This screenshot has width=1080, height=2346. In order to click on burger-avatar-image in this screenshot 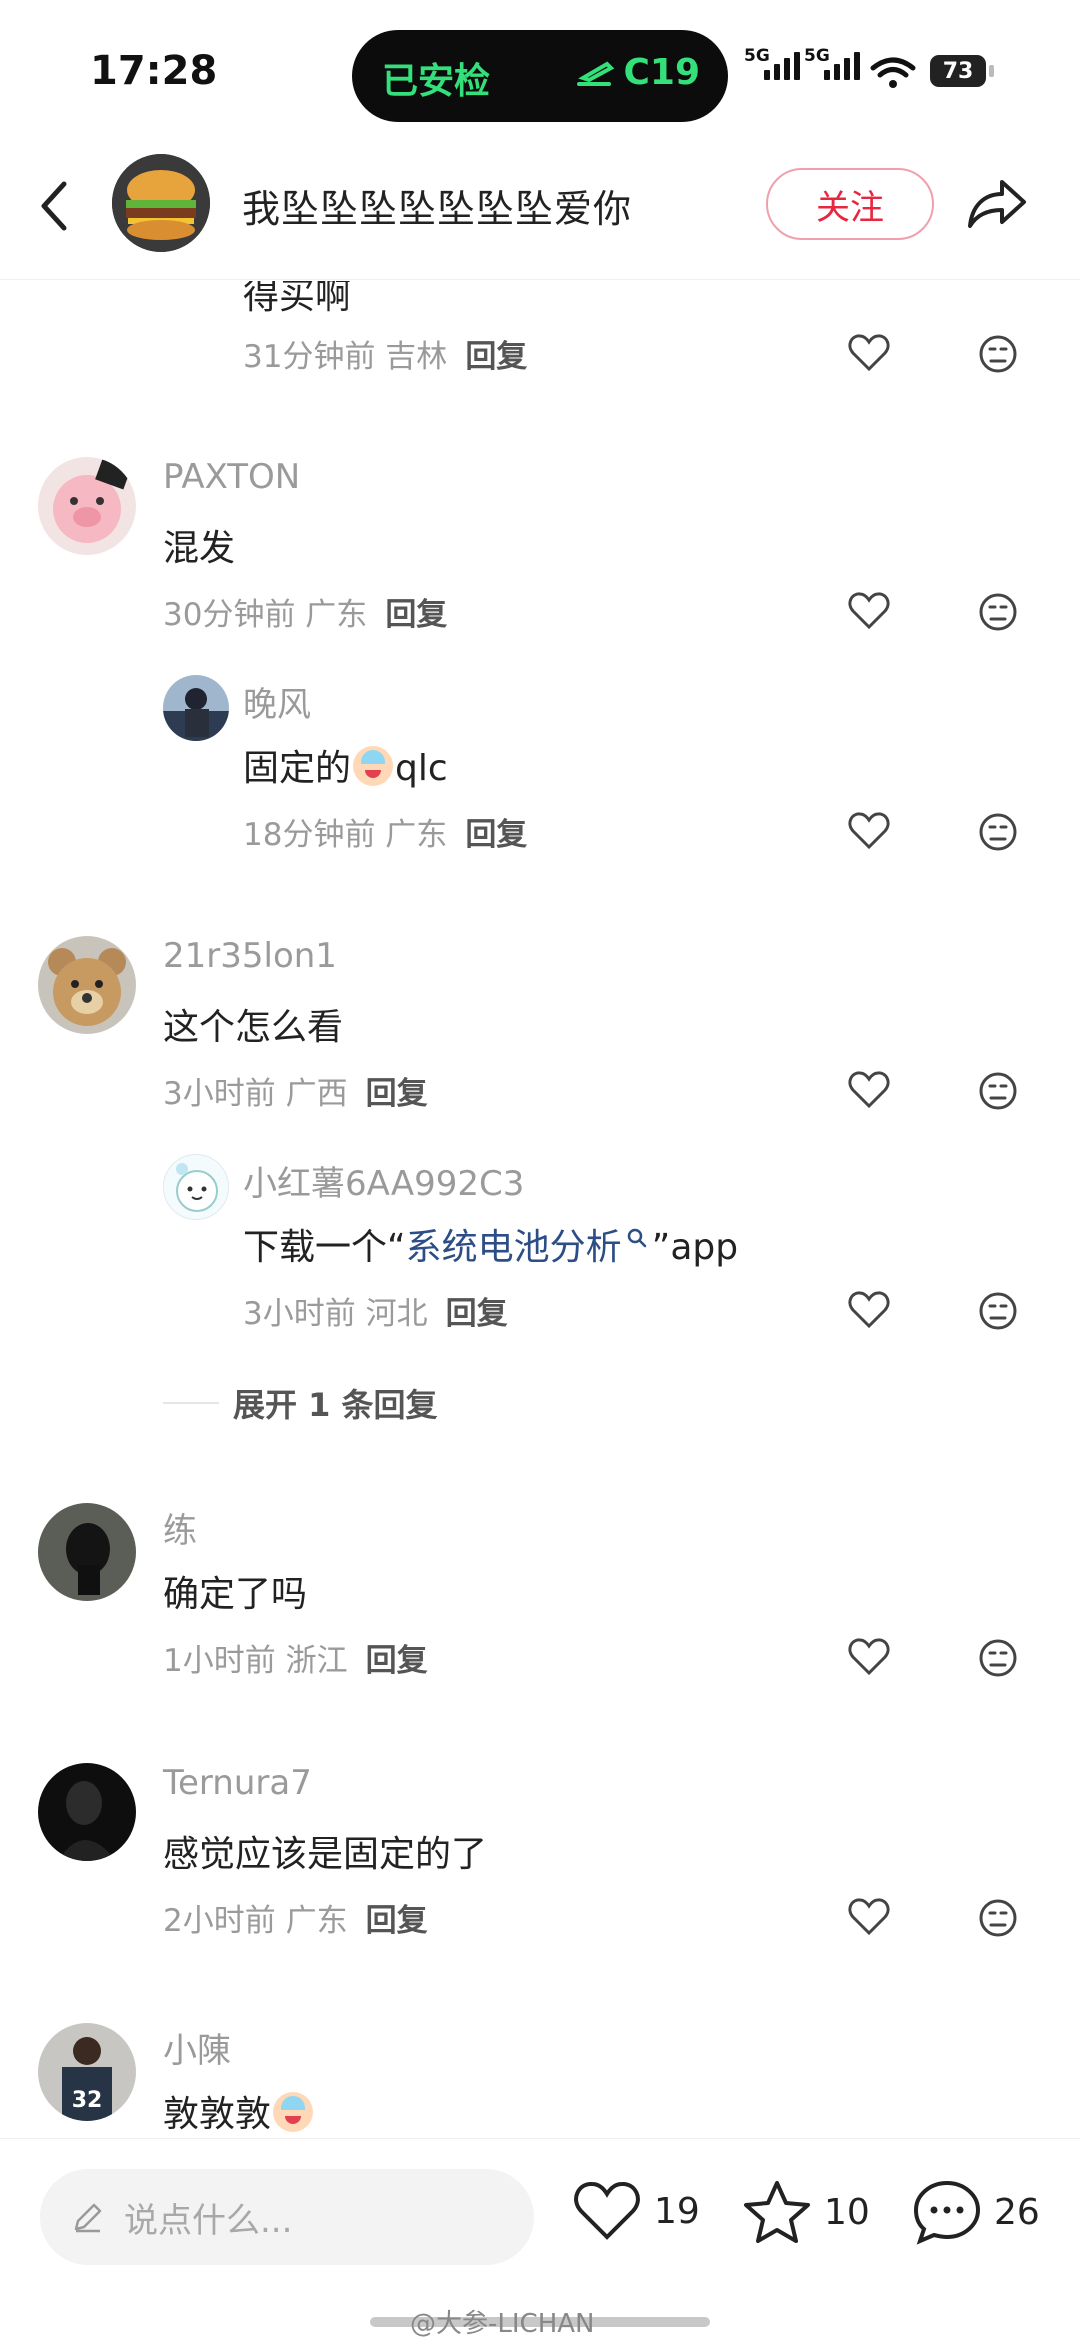, I will do `click(161, 203)`.